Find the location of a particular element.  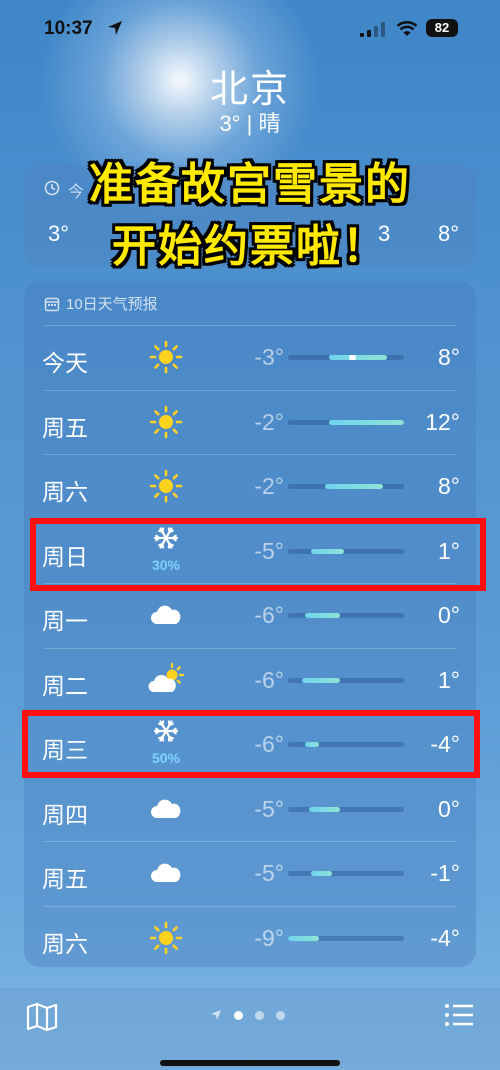

list-icon is located at coordinates (459, 1015).